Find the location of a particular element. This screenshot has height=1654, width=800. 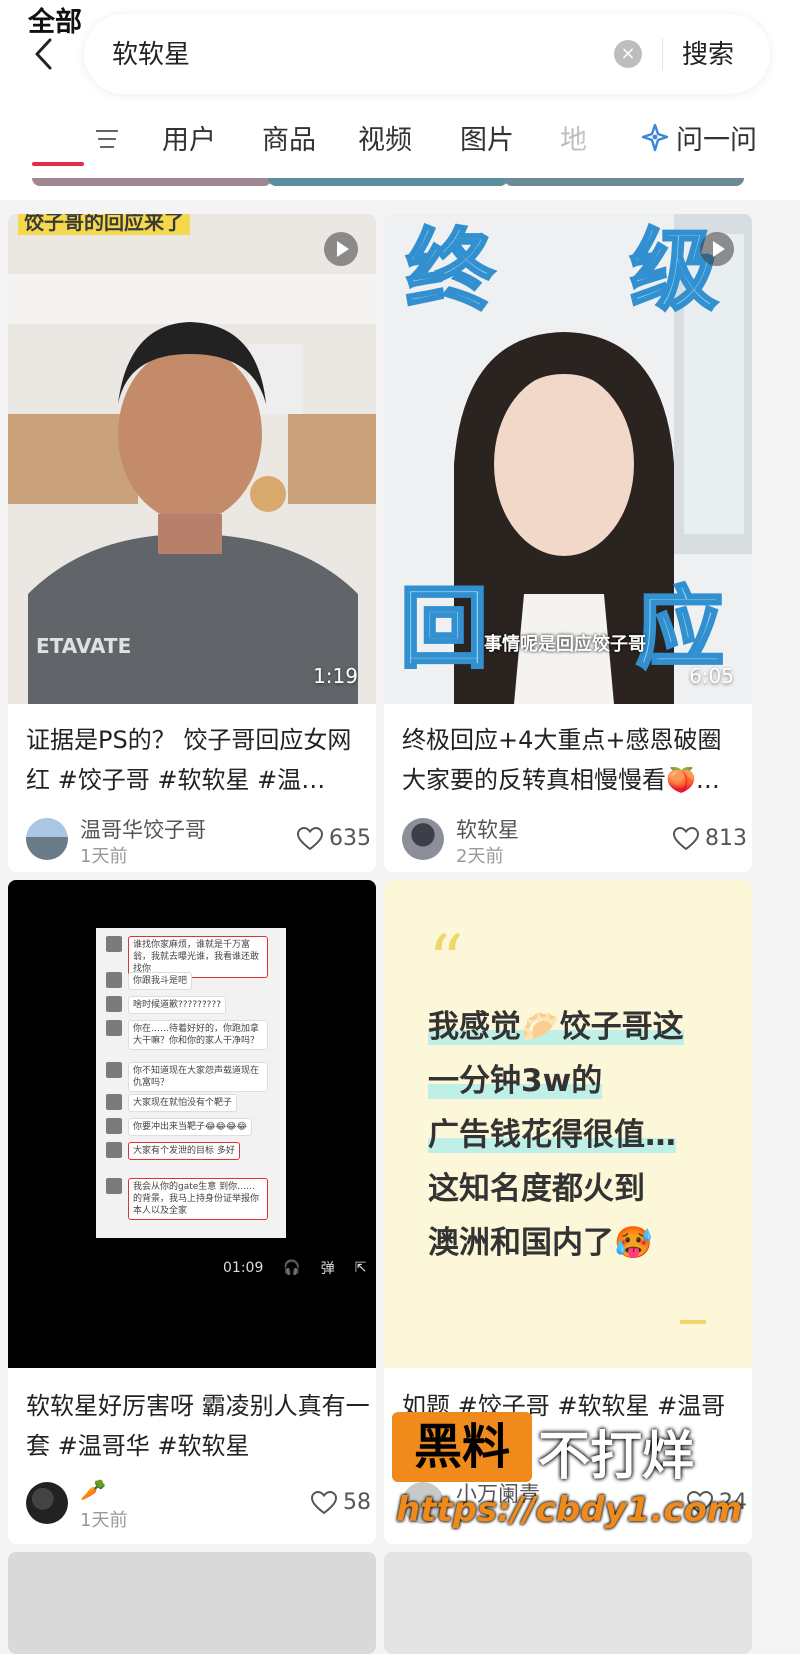

ask-button: 问一问 is located at coordinates (698, 137).